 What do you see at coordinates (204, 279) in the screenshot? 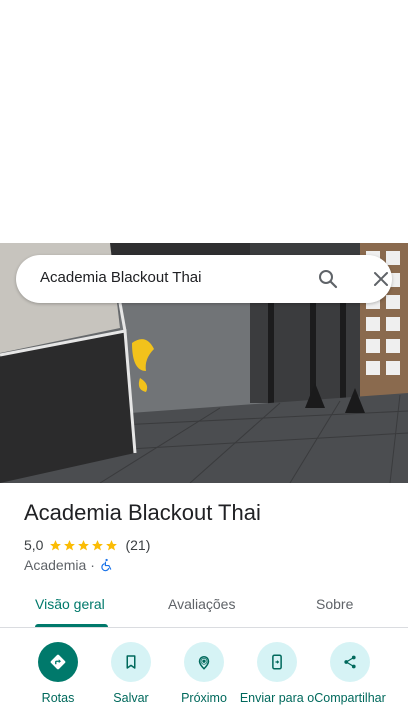
I see `search-bar: Academia Blackout Thai` at bounding box center [204, 279].